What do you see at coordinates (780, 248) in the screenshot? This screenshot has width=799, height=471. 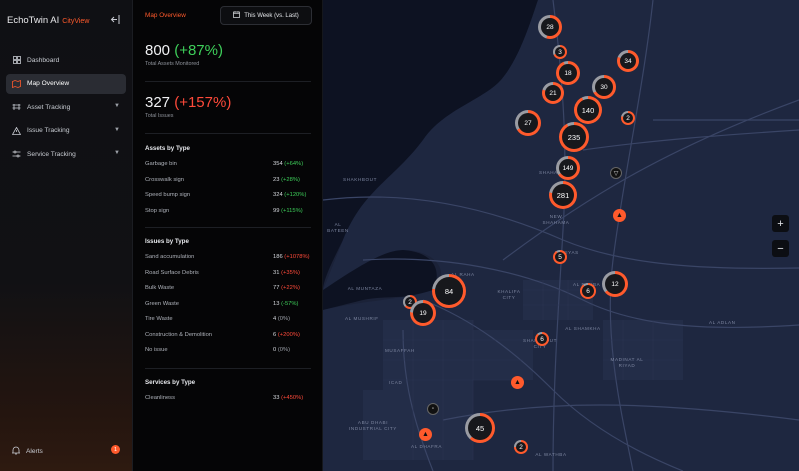 I see `zoom-out-button: −` at bounding box center [780, 248].